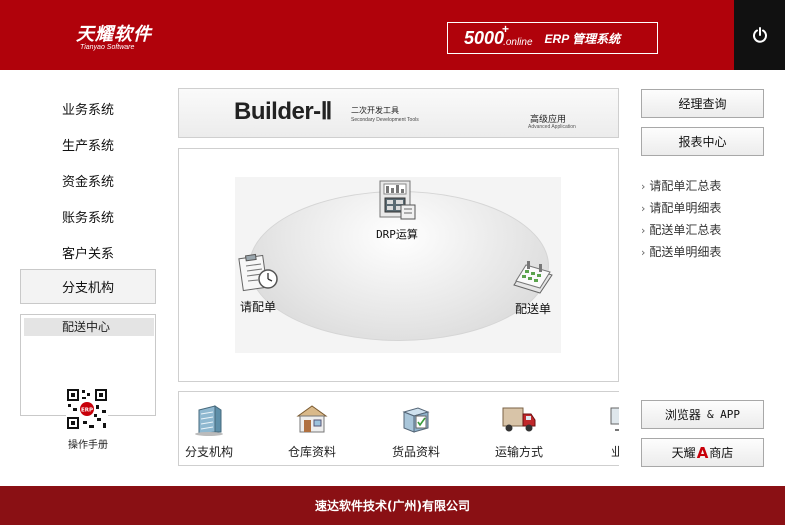  What do you see at coordinates (723, 414) in the screenshot?
I see `browser-app-suffix: & APP` at bounding box center [723, 414].